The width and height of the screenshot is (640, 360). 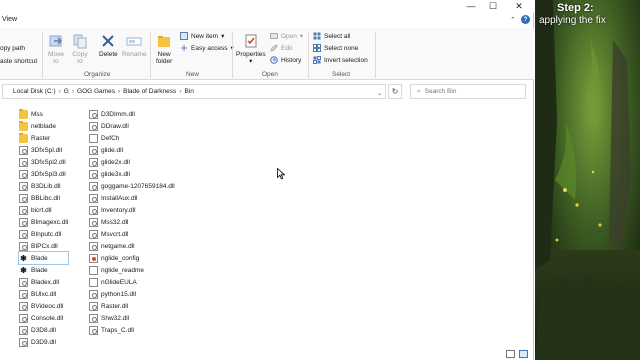 What do you see at coordinates (56, 49) in the screenshot?
I see `move-to-button: Move to` at bounding box center [56, 49].